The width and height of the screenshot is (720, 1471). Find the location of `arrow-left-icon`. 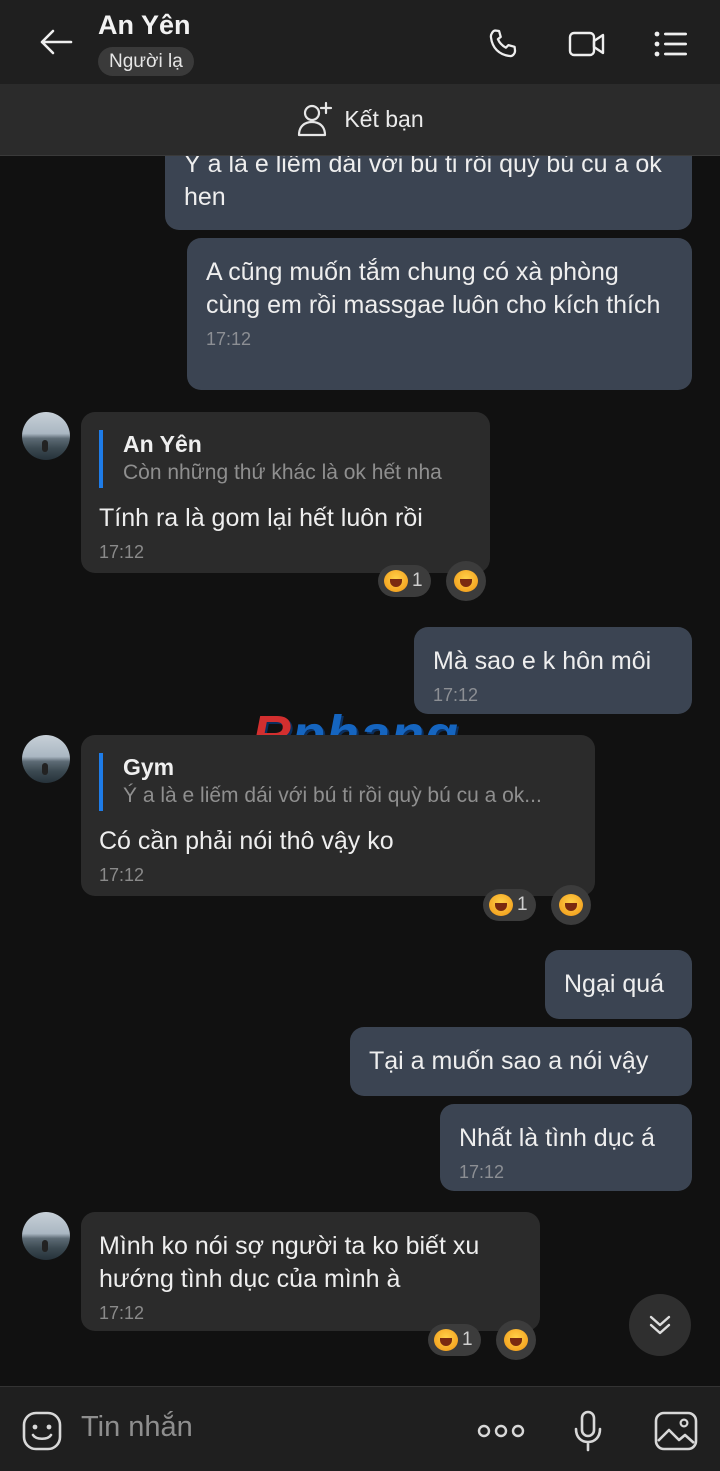

arrow-left-icon is located at coordinates (56, 42).